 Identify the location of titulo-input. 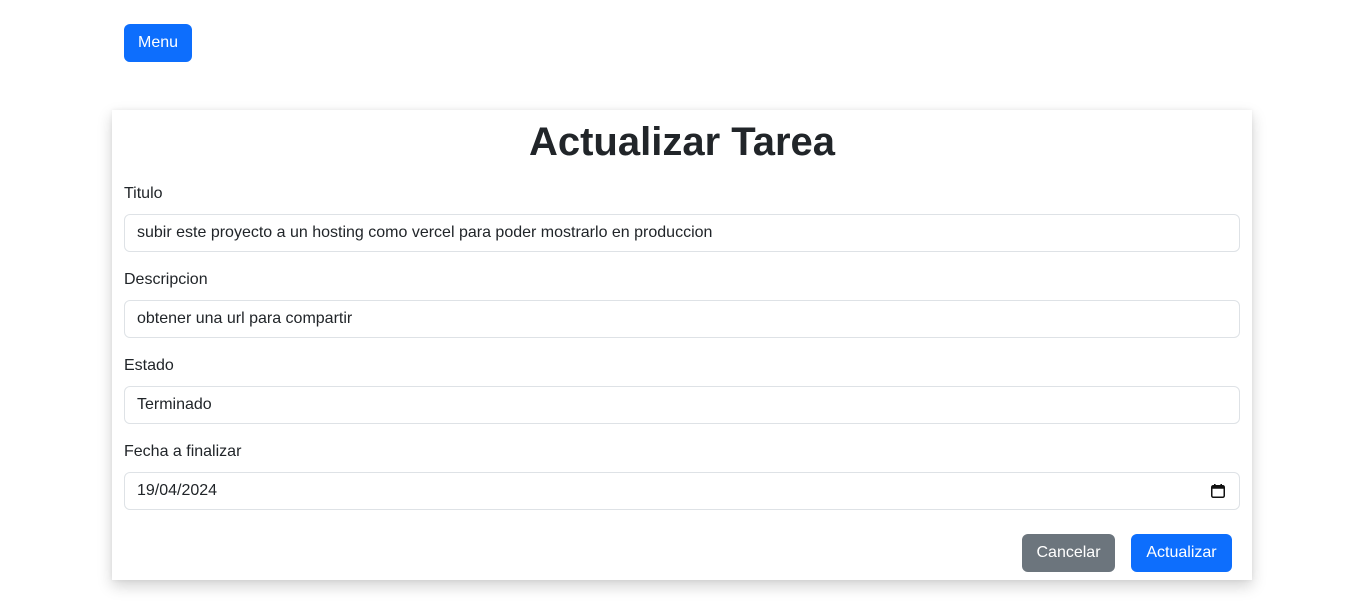
(682, 233).